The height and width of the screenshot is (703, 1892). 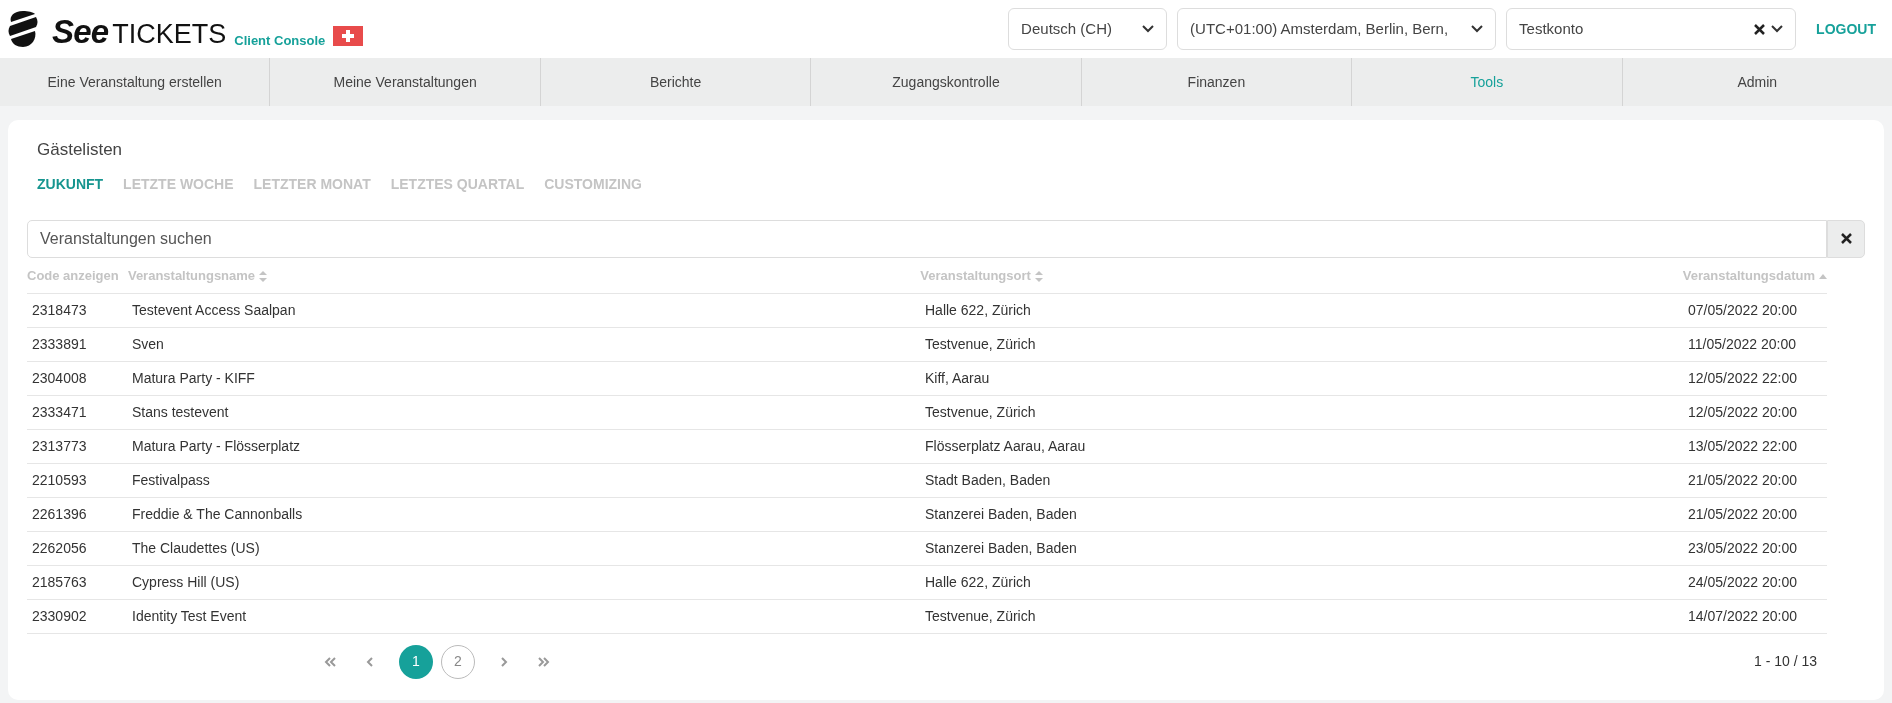 What do you see at coordinates (1486, 82) in the screenshot?
I see `nav-tab: Tools` at bounding box center [1486, 82].